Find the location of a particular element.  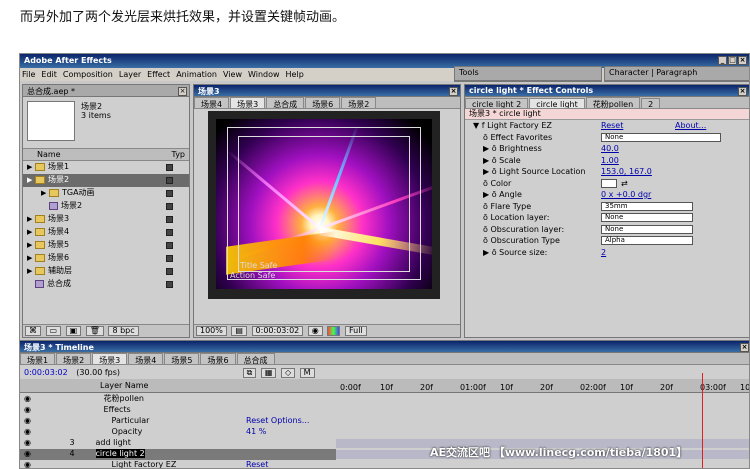

column-name-header: Name is located at coordinates (49, 154).